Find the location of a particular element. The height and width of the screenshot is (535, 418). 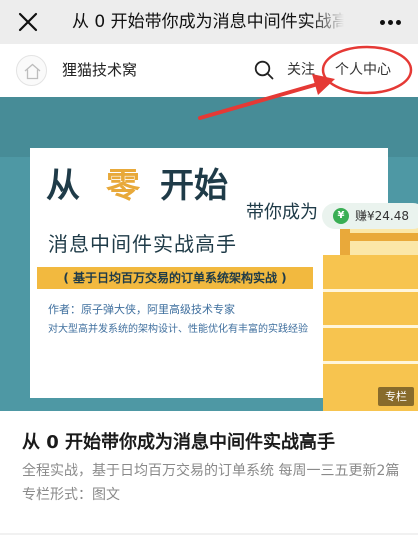

channel-avatar is located at coordinates (31, 70).